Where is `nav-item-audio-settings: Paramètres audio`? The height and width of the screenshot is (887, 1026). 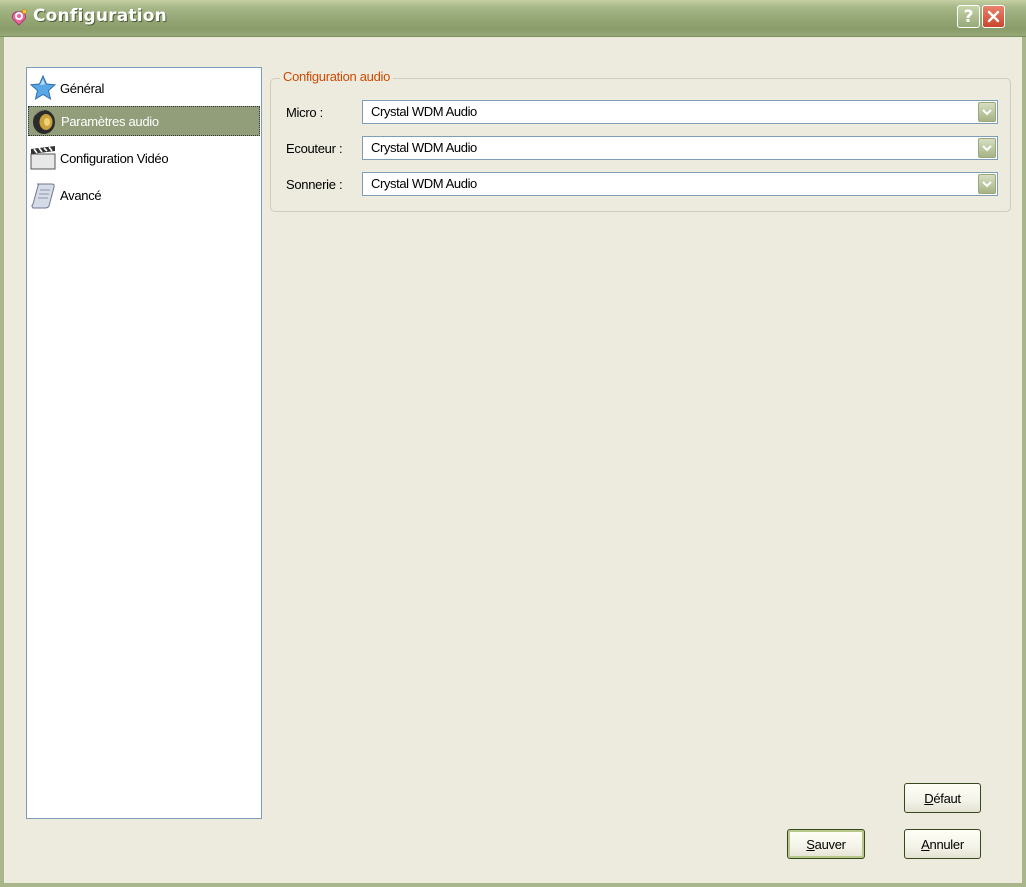
nav-item-audio-settings: Paramètres audio is located at coordinates (144, 121).